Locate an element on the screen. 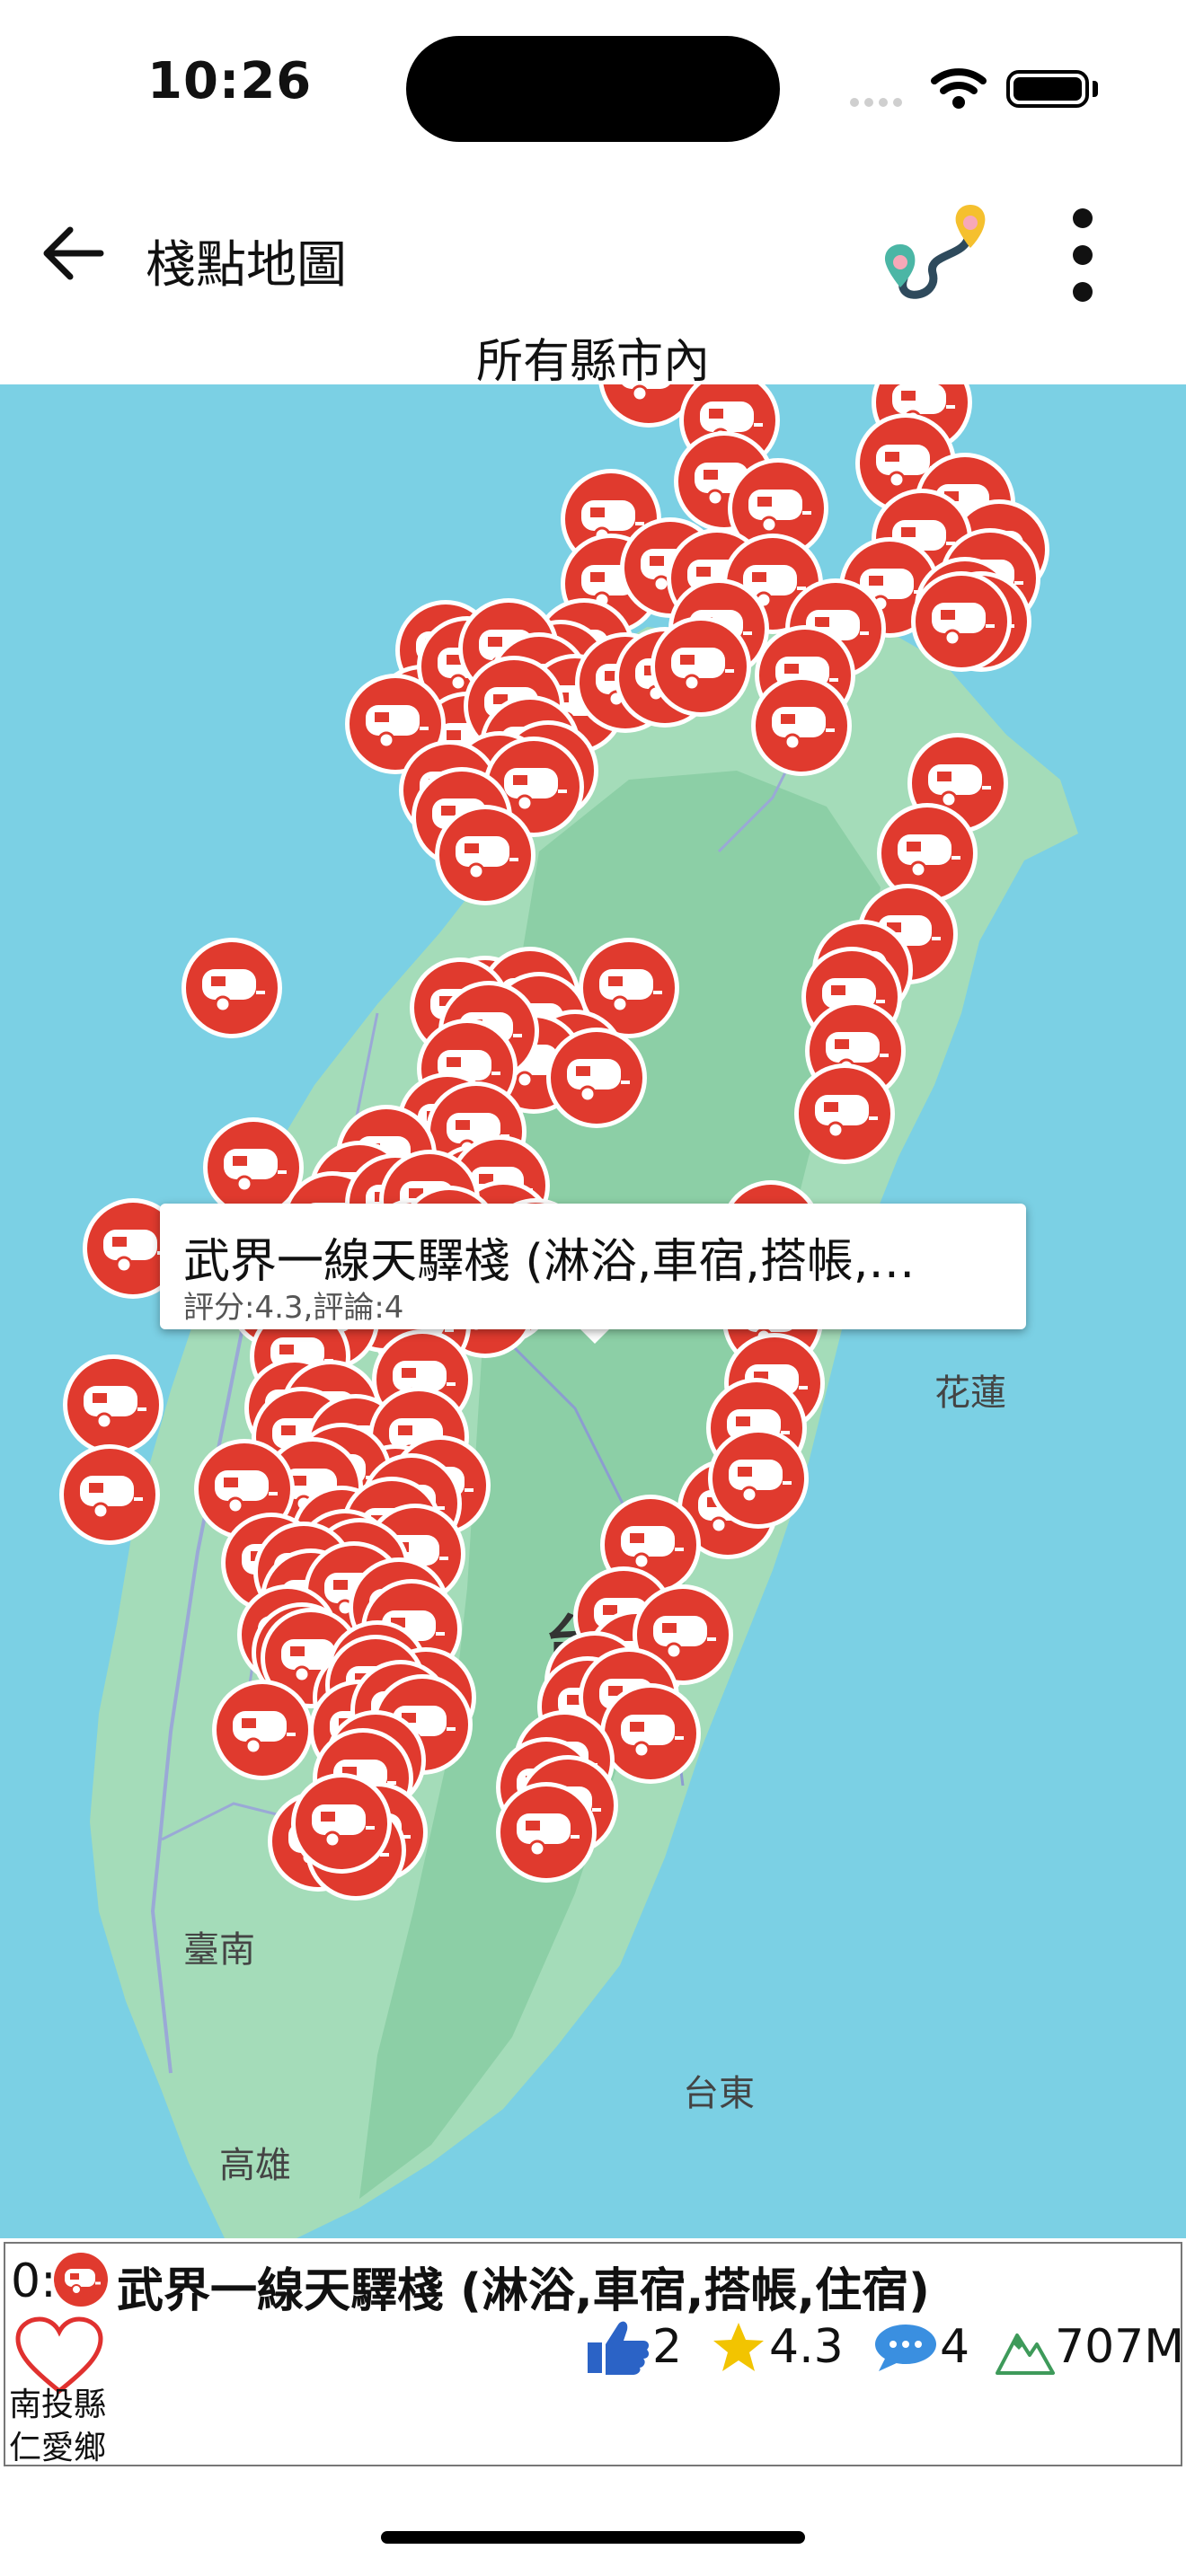 This screenshot has height=2576, width=1186. marker-callout: 武界一線天驛棧 (淋浴,車宿,搭帳,… 評分:4.3,評論:4 is located at coordinates (593, 1266).